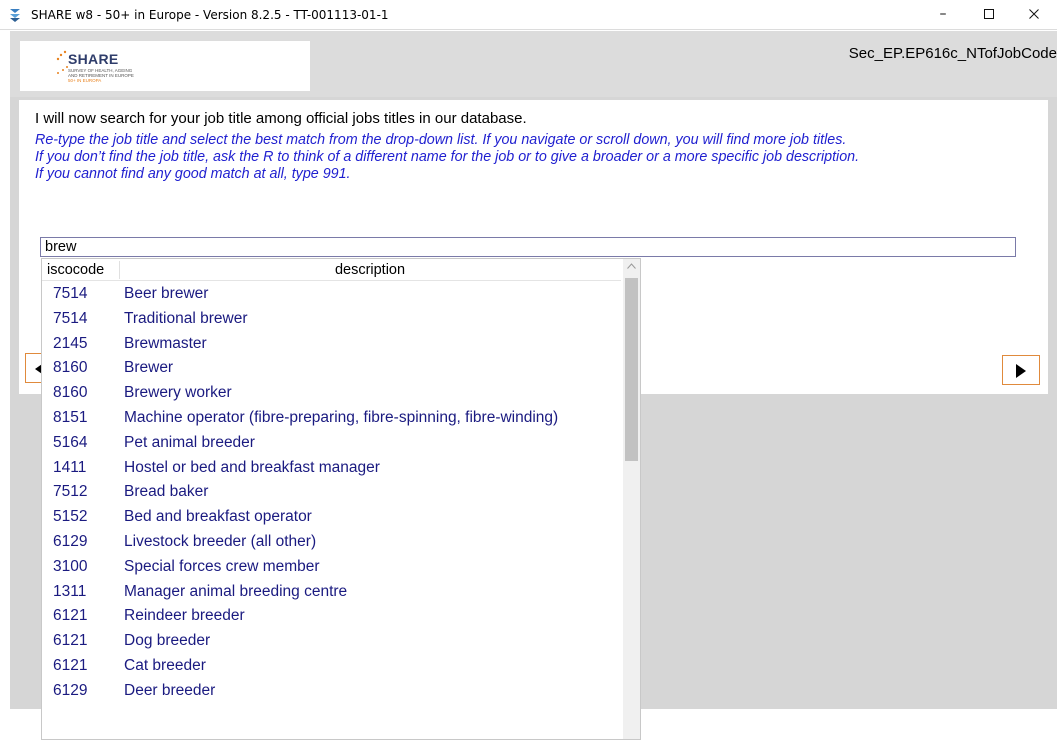 Image resolution: width=1057 pixels, height=740 pixels. What do you see at coordinates (70, 492) in the screenshot?
I see `iscocode: 7512` at bounding box center [70, 492].